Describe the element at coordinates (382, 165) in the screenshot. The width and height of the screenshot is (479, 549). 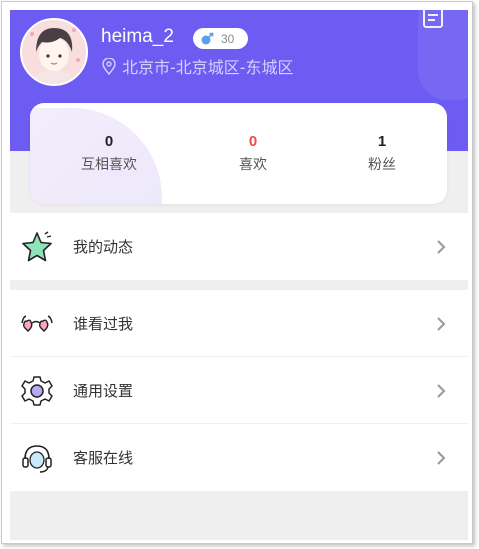
I see `stat-label: 粉丝` at that location.